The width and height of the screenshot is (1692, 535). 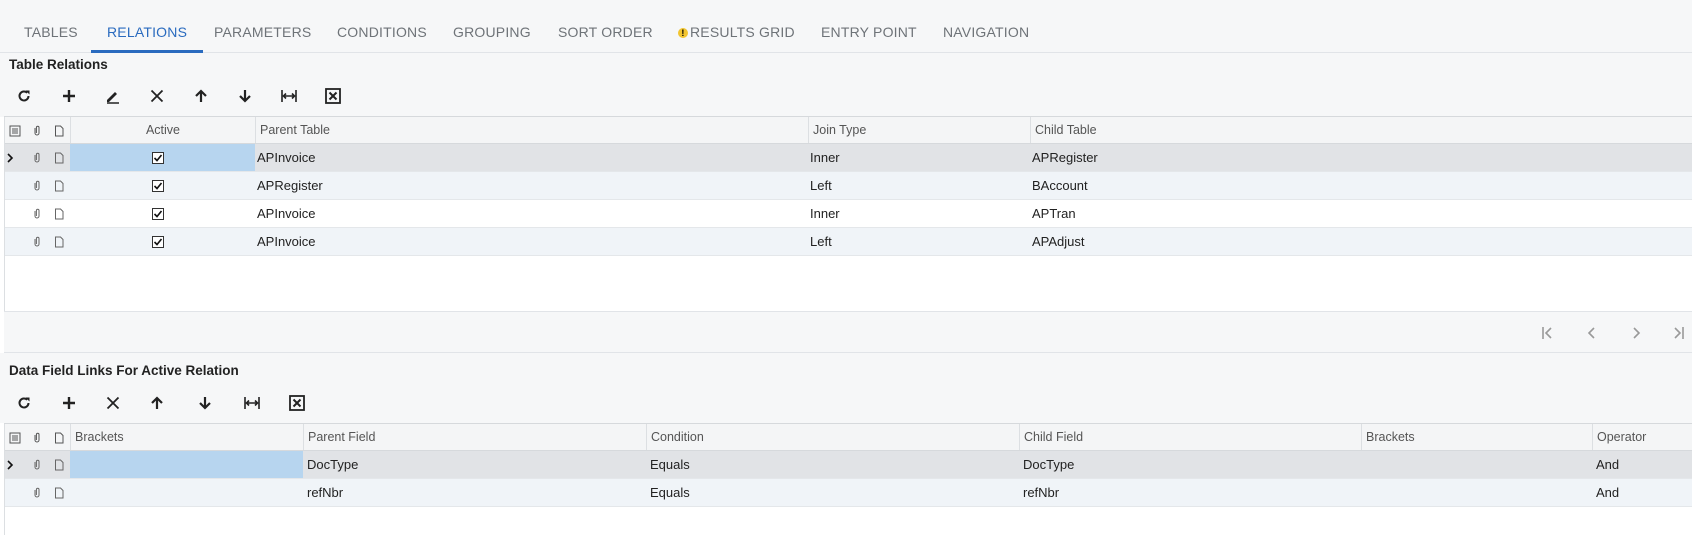 I want to click on parent-table-cell: APRegister, so click(x=290, y=185).